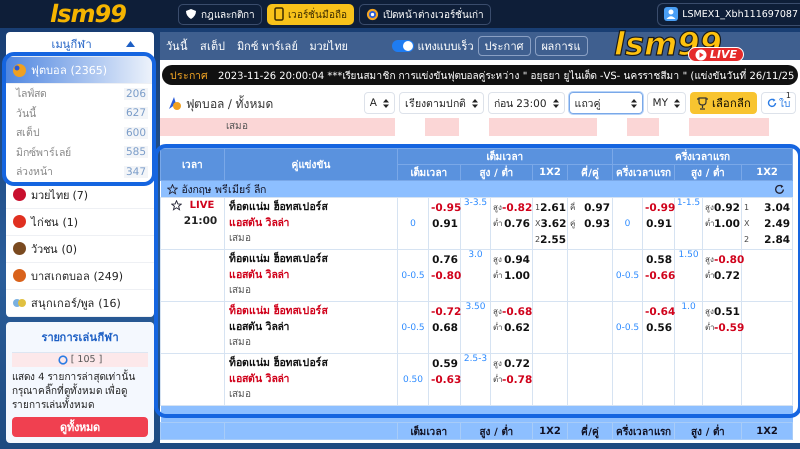 This screenshot has width=800, height=449. What do you see at coordinates (80, 113) in the screenshot?
I see `submenu-item: วันนี้ 627` at bounding box center [80, 113].